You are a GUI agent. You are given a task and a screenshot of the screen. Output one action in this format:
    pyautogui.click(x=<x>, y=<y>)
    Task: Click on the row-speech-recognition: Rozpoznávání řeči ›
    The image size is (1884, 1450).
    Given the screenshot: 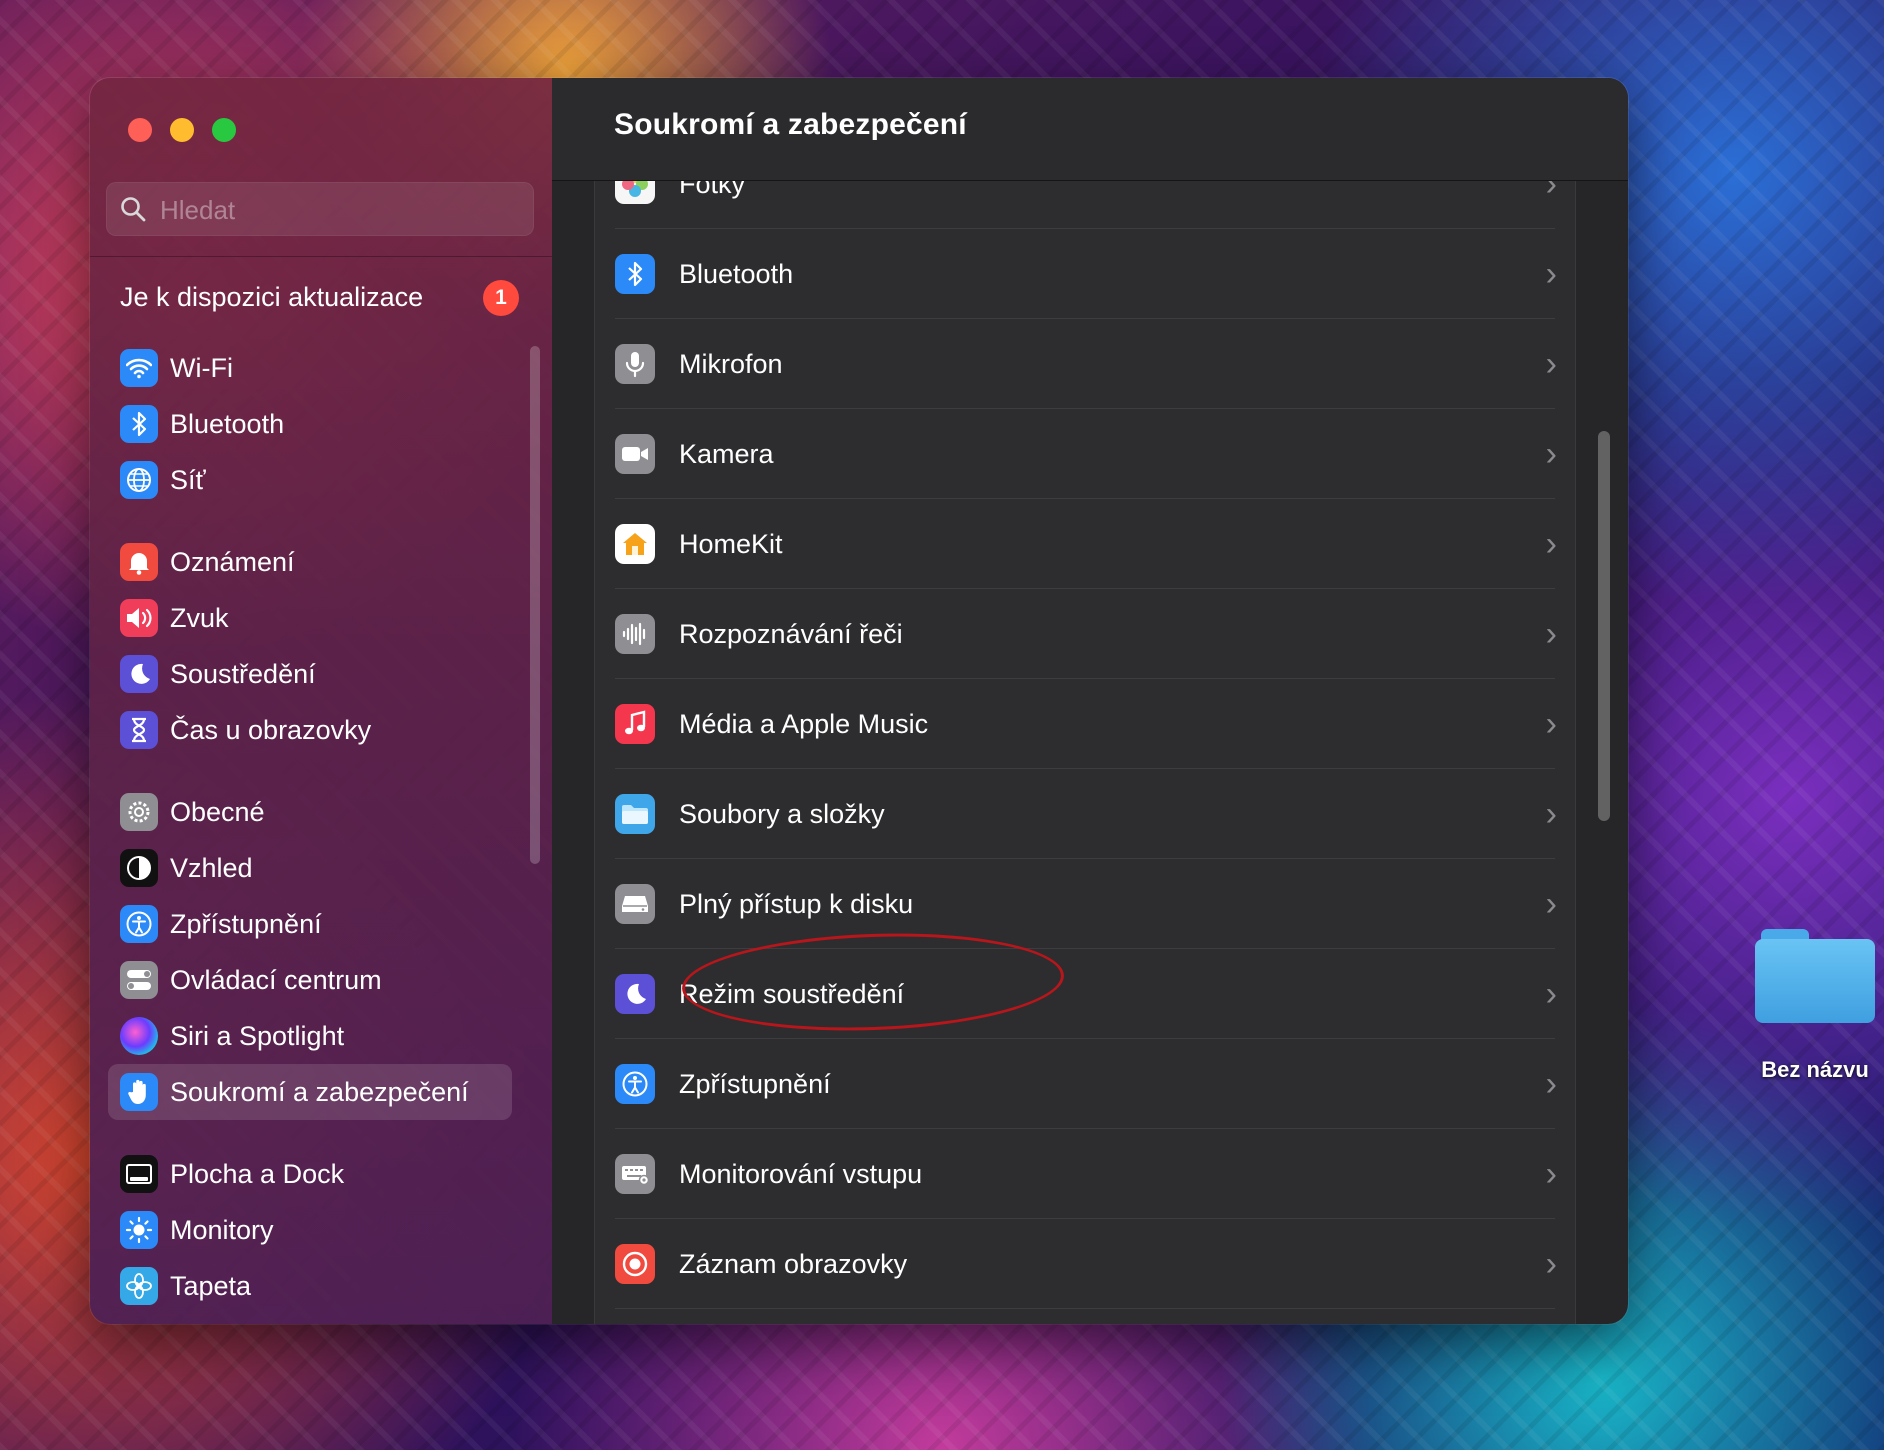 What is the action you would take?
    pyautogui.click(x=1085, y=634)
    